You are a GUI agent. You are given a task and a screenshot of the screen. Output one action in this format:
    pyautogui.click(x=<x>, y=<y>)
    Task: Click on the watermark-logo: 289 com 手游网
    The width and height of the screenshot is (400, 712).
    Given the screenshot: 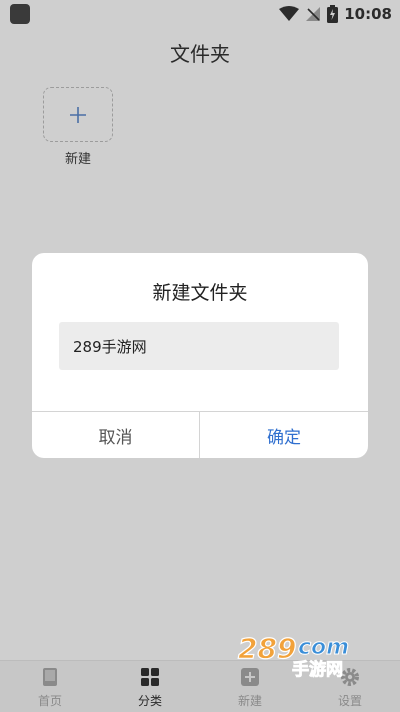 What is the action you would take?
    pyautogui.click(x=293, y=654)
    